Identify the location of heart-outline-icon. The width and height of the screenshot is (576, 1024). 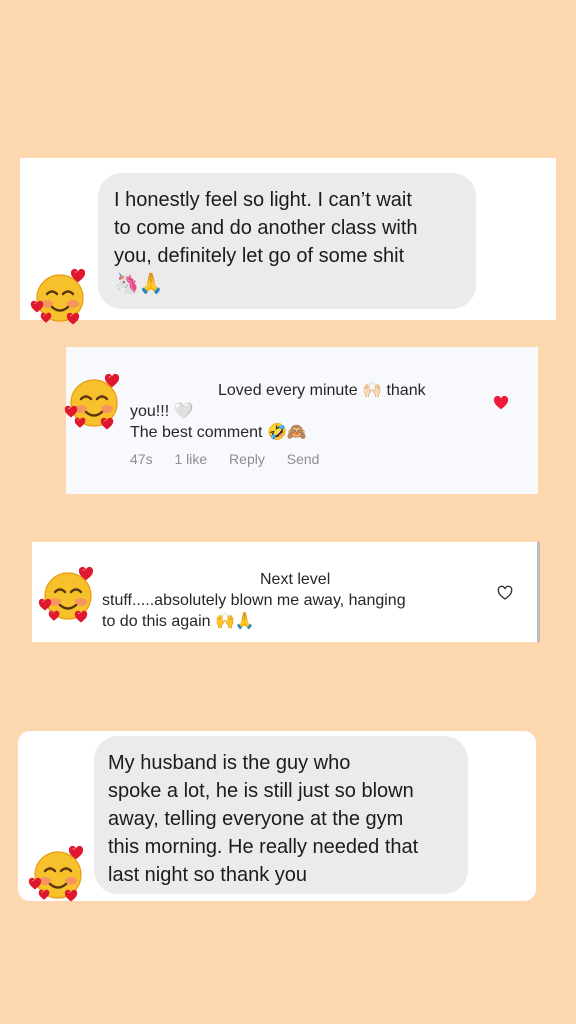
(505, 593).